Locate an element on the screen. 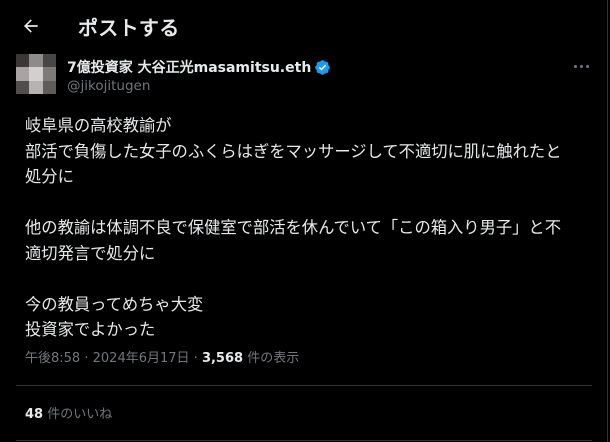 Image resolution: width=610 pixels, height=442 pixels. views-count: 3,568 is located at coordinates (222, 358).